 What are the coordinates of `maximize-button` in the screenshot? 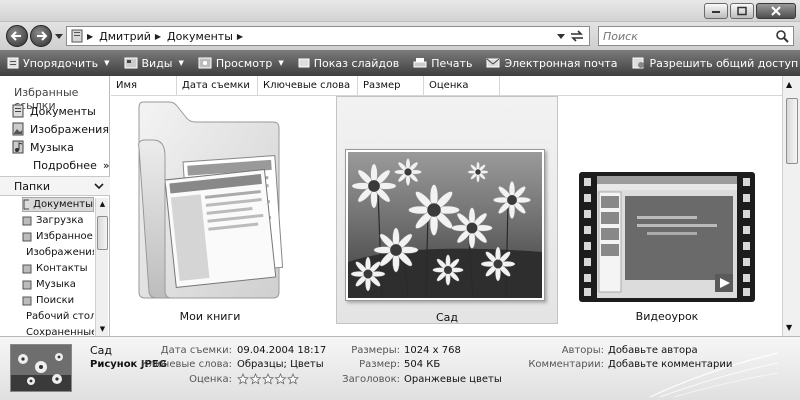 It's located at (742, 11).